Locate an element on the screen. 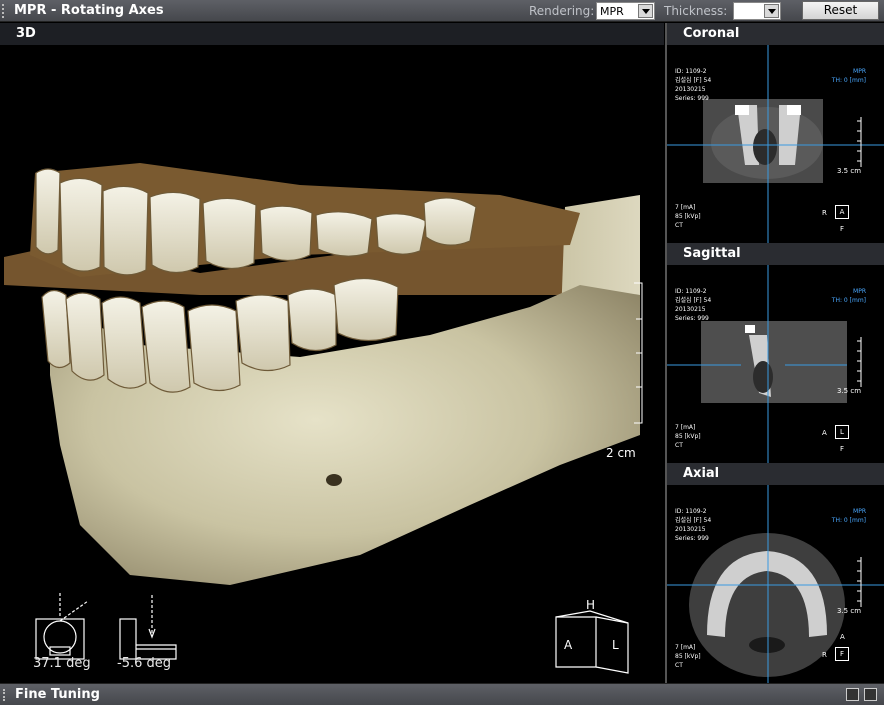 The height and width of the screenshot is (705, 884). coronal-orient-bottom: F is located at coordinates (842, 229).